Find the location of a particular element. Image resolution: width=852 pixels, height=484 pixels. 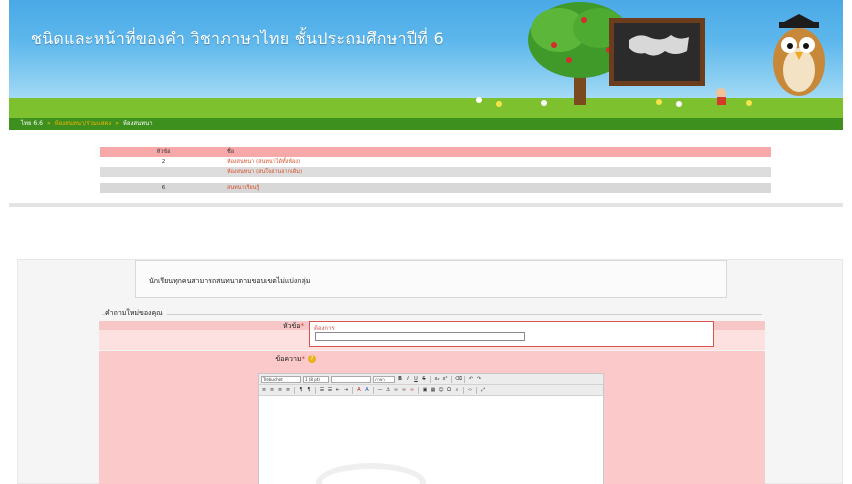

bg-color-icon: A is located at coordinates (367, 390).